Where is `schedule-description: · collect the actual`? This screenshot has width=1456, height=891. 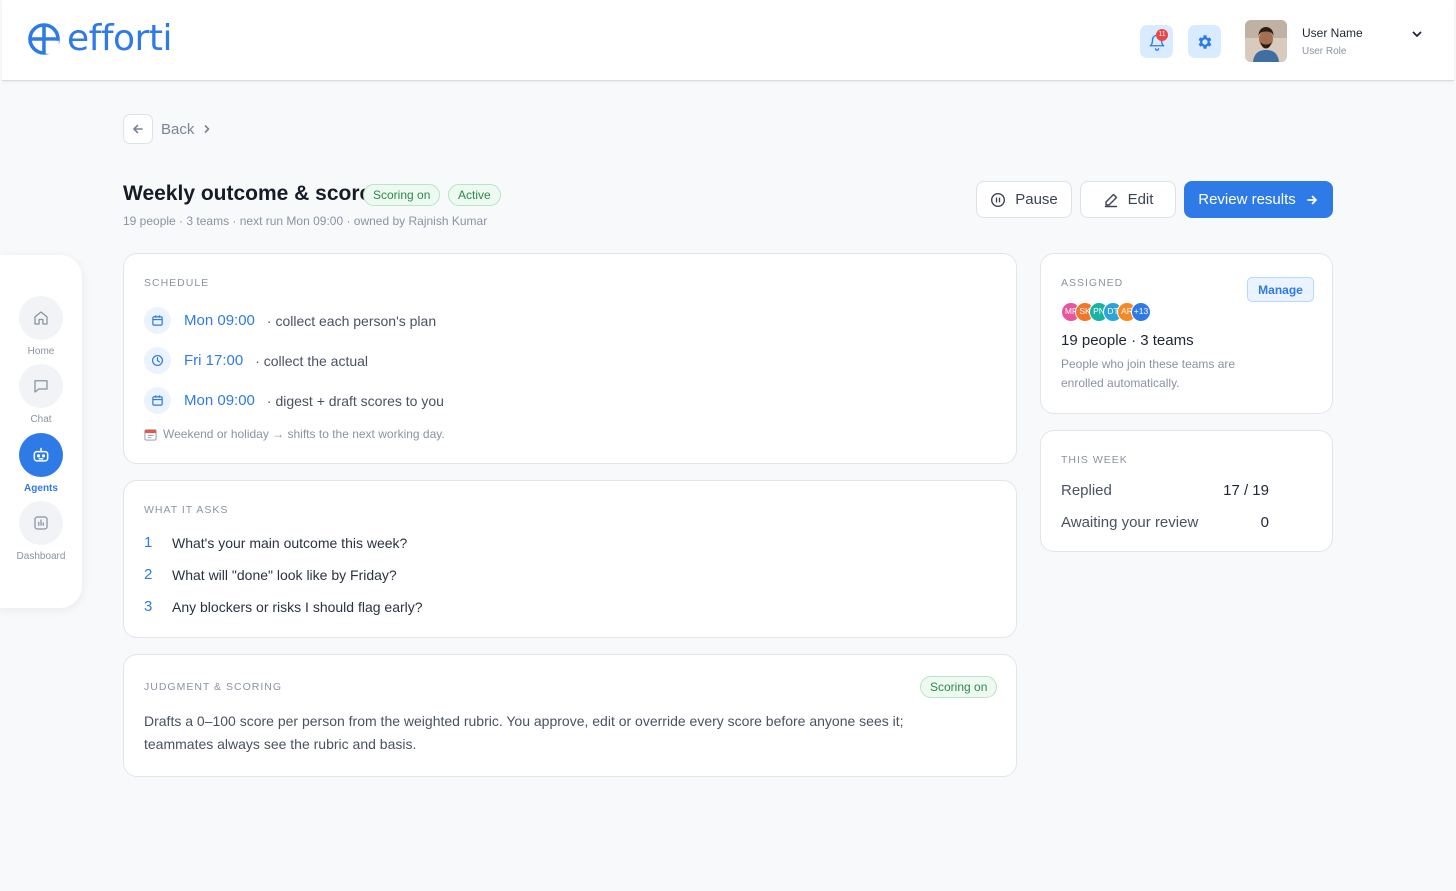
schedule-description: · collect the actual is located at coordinates (312, 360).